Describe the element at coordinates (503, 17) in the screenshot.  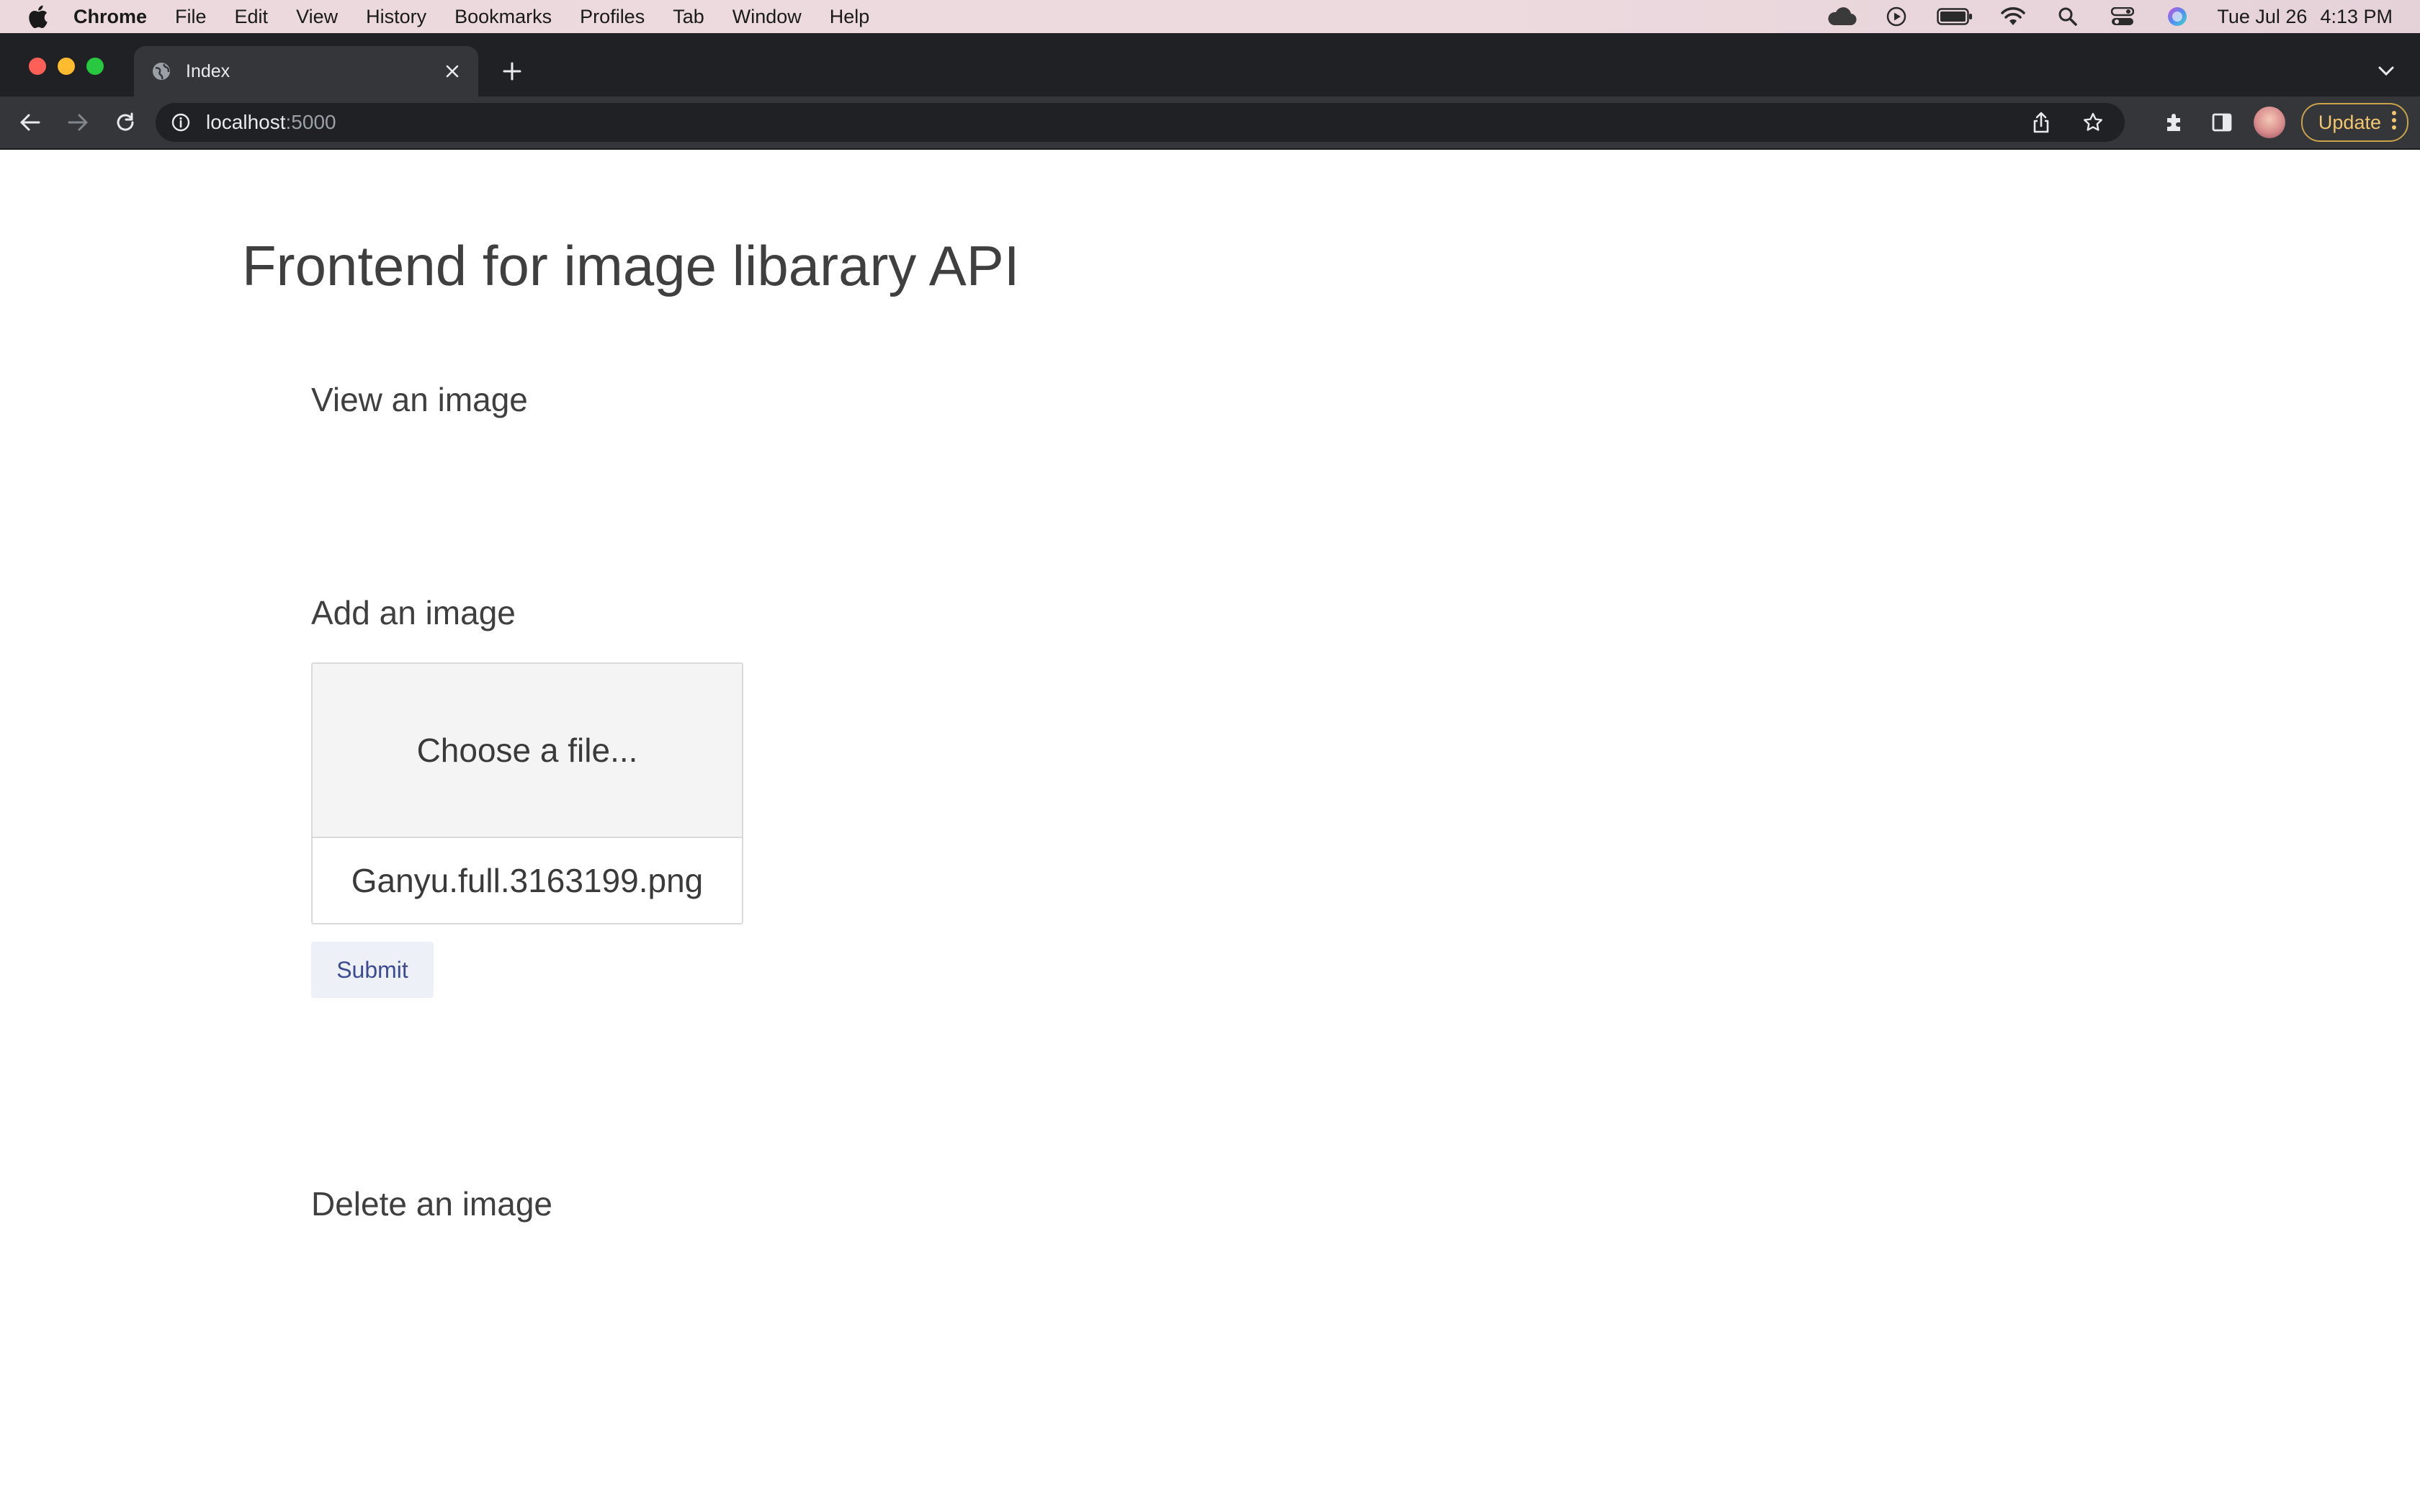
I see `menu-bookmarks: Bookmarks` at that location.